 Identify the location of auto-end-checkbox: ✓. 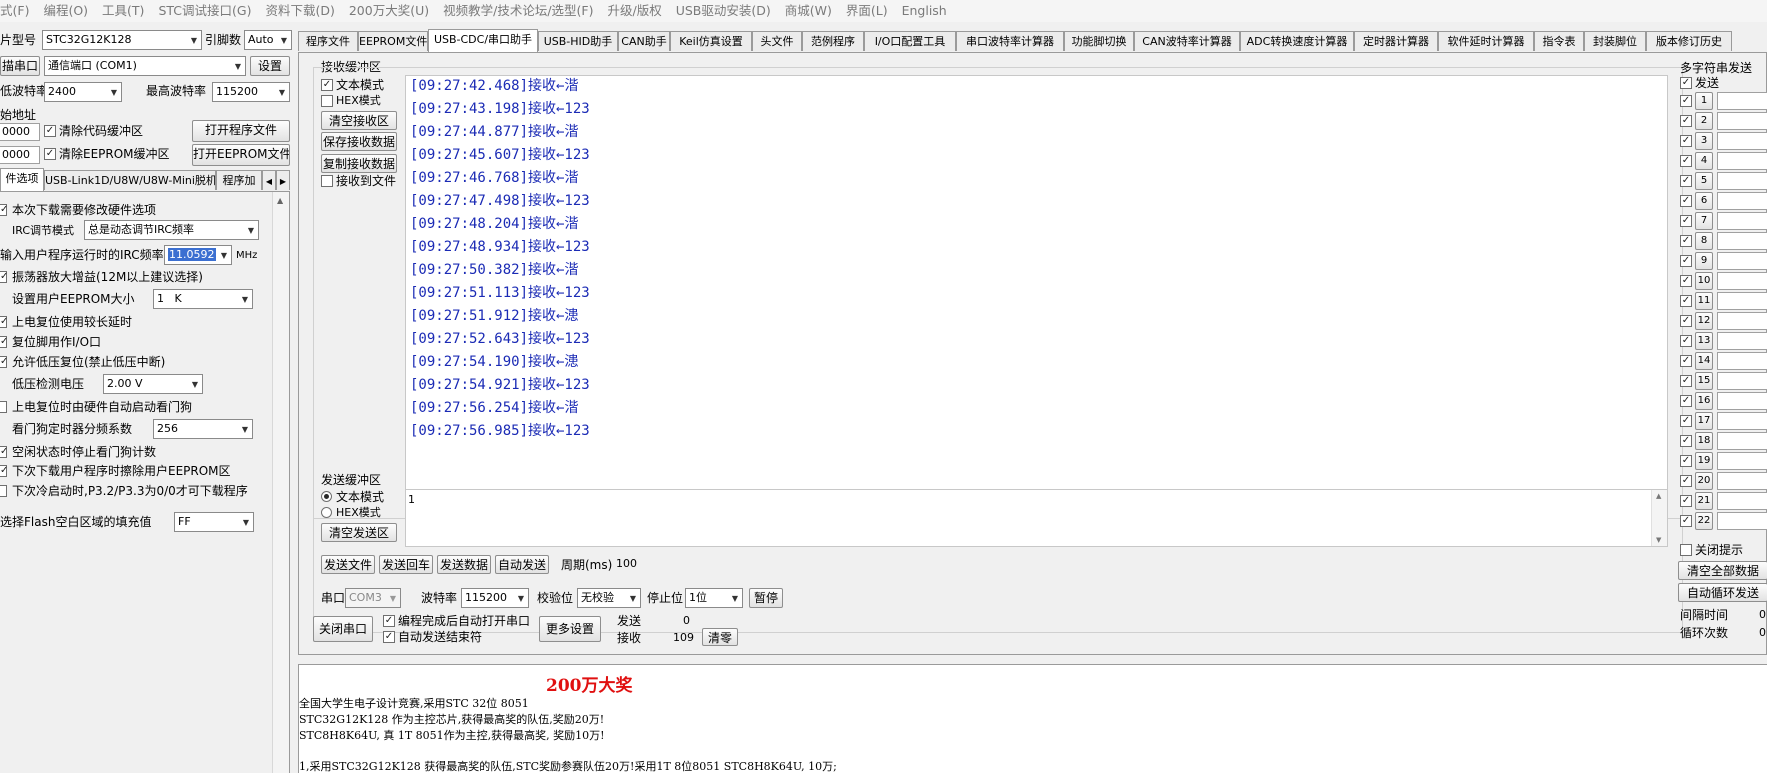
(389, 637).